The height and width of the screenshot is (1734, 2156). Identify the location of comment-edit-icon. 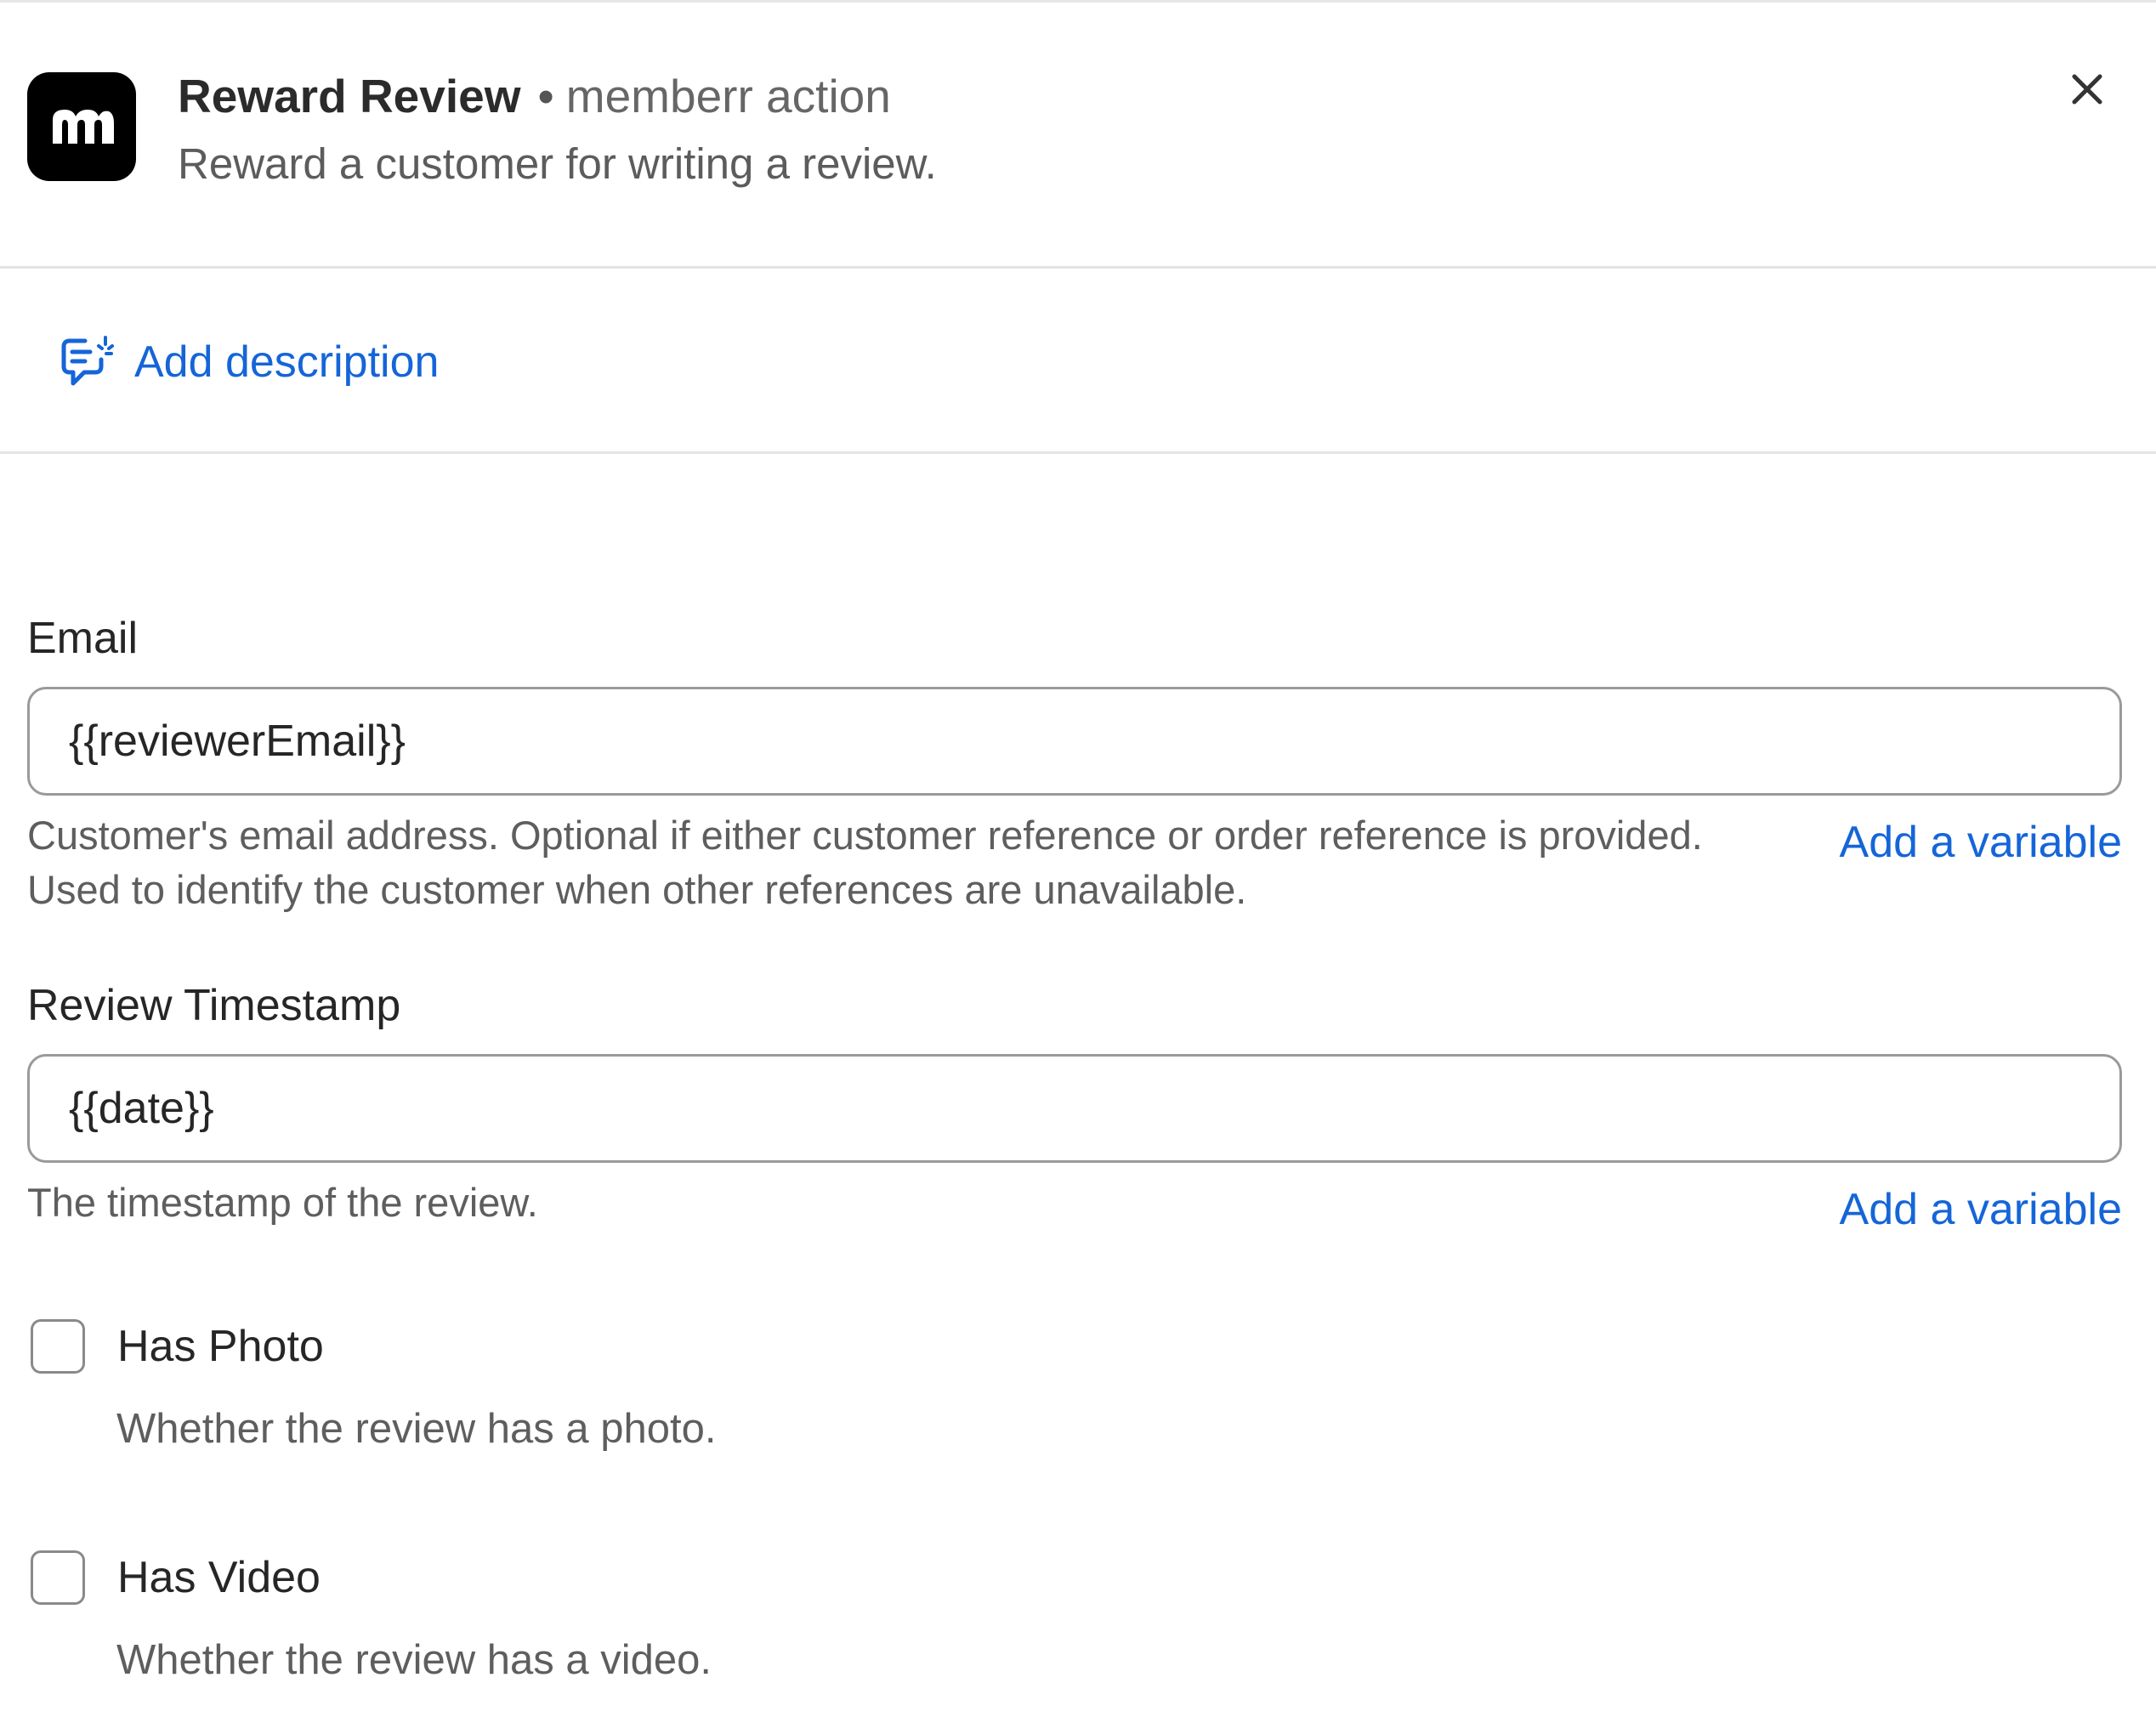
(88, 361).